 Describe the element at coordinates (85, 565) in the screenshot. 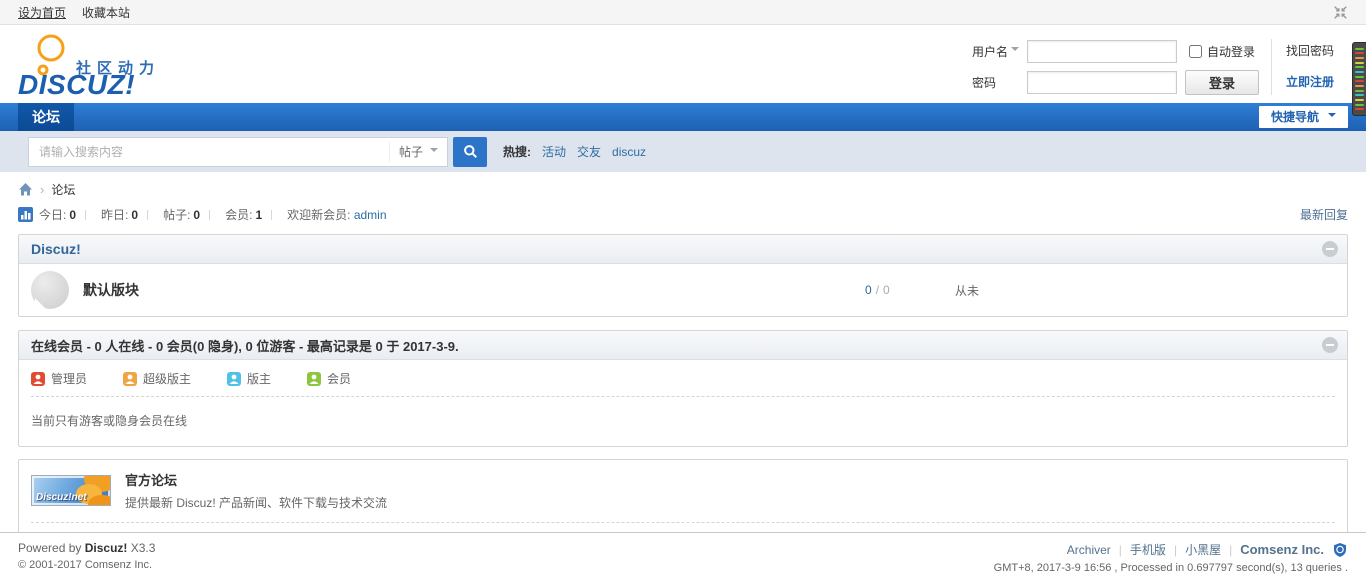

I see `copyright: © 2001-2017 Comsenz Inc.` at that location.